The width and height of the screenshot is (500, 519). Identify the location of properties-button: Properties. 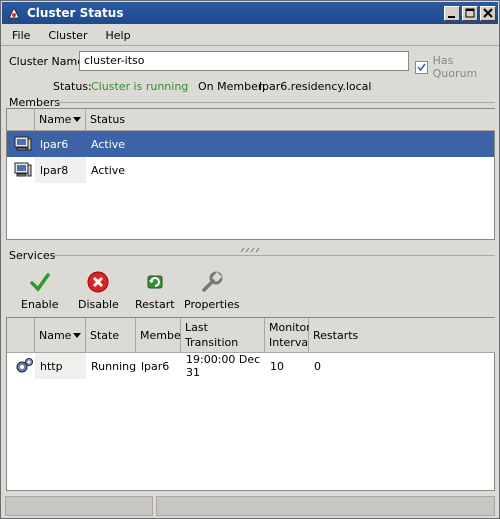
(212, 290).